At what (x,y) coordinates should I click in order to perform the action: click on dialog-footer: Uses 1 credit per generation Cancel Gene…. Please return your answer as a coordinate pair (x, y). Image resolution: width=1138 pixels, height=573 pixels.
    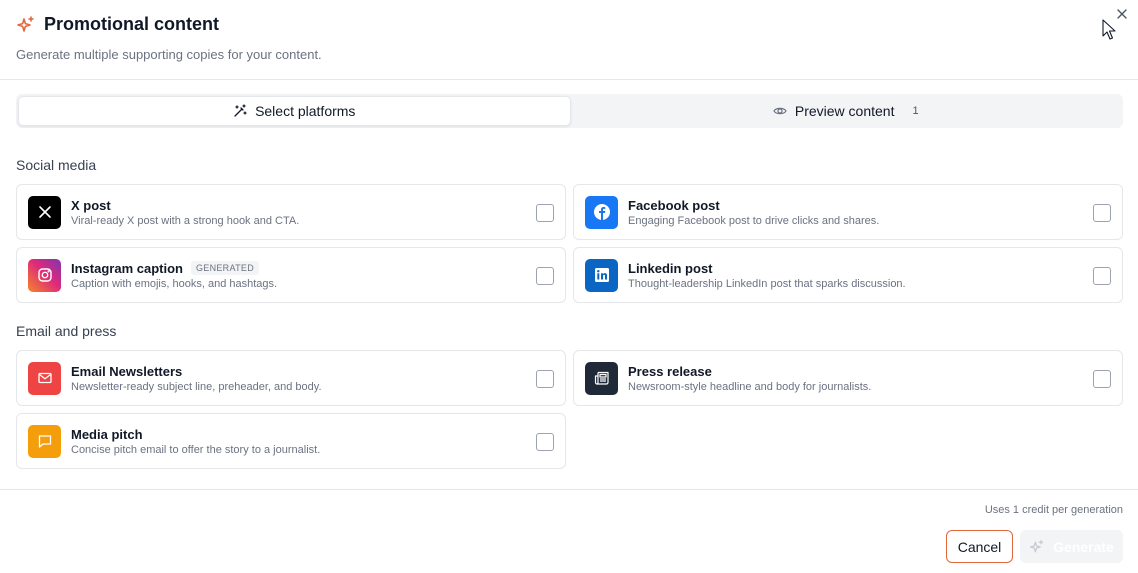
    Looking at the image, I should click on (569, 531).